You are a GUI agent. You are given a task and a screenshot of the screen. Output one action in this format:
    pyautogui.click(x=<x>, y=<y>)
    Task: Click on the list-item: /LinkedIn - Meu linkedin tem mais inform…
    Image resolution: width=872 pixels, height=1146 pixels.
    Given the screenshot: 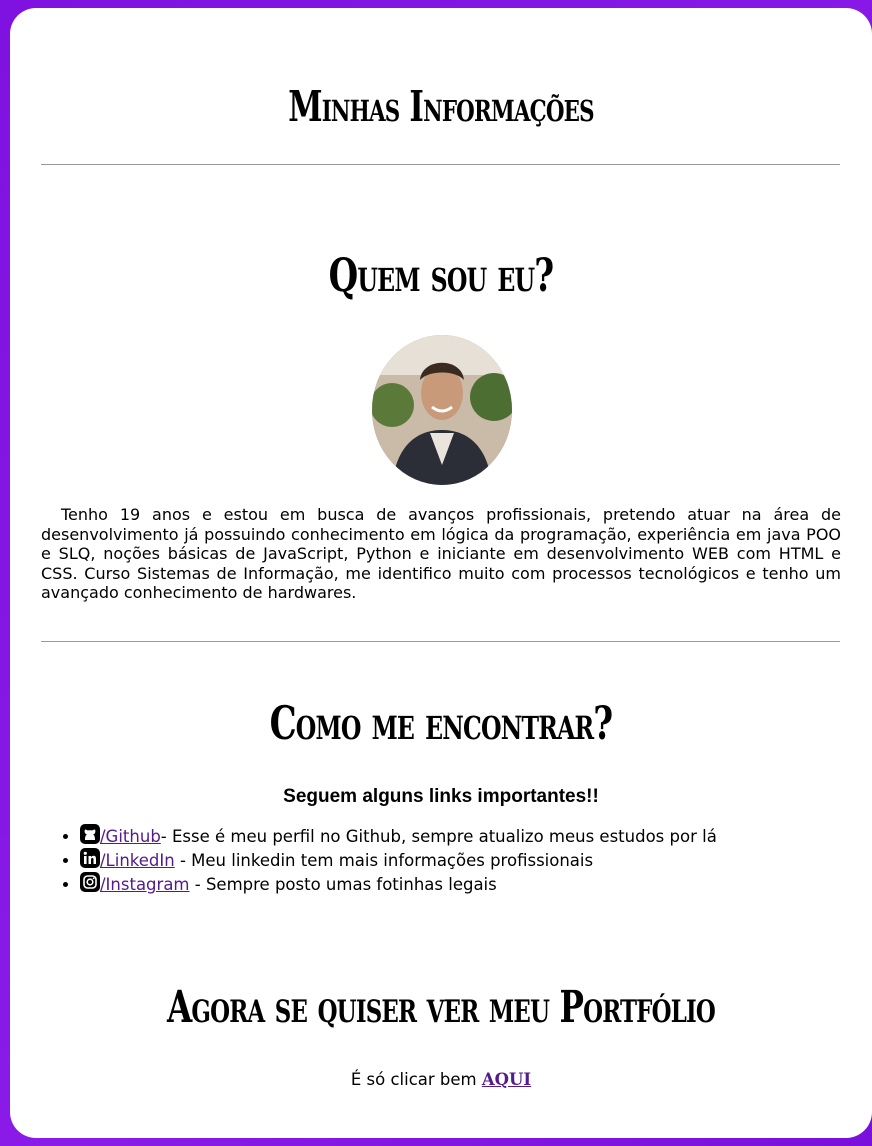 What is the action you would take?
    pyautogui.click(x=398, y=860)
    